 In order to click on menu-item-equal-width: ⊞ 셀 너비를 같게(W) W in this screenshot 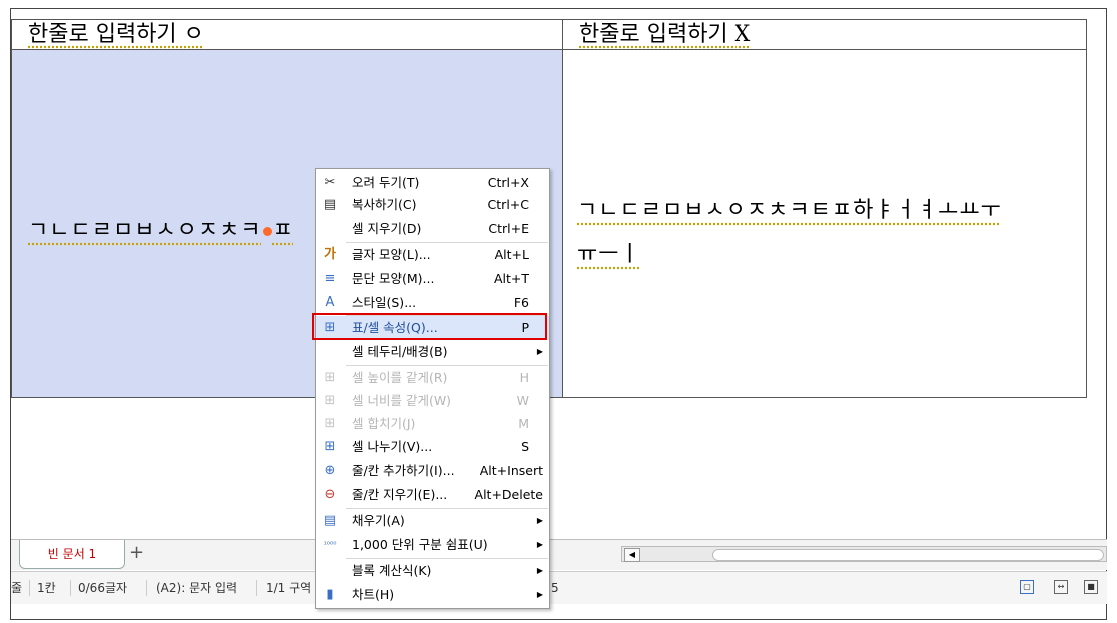, I will do `click(432, 401)`.